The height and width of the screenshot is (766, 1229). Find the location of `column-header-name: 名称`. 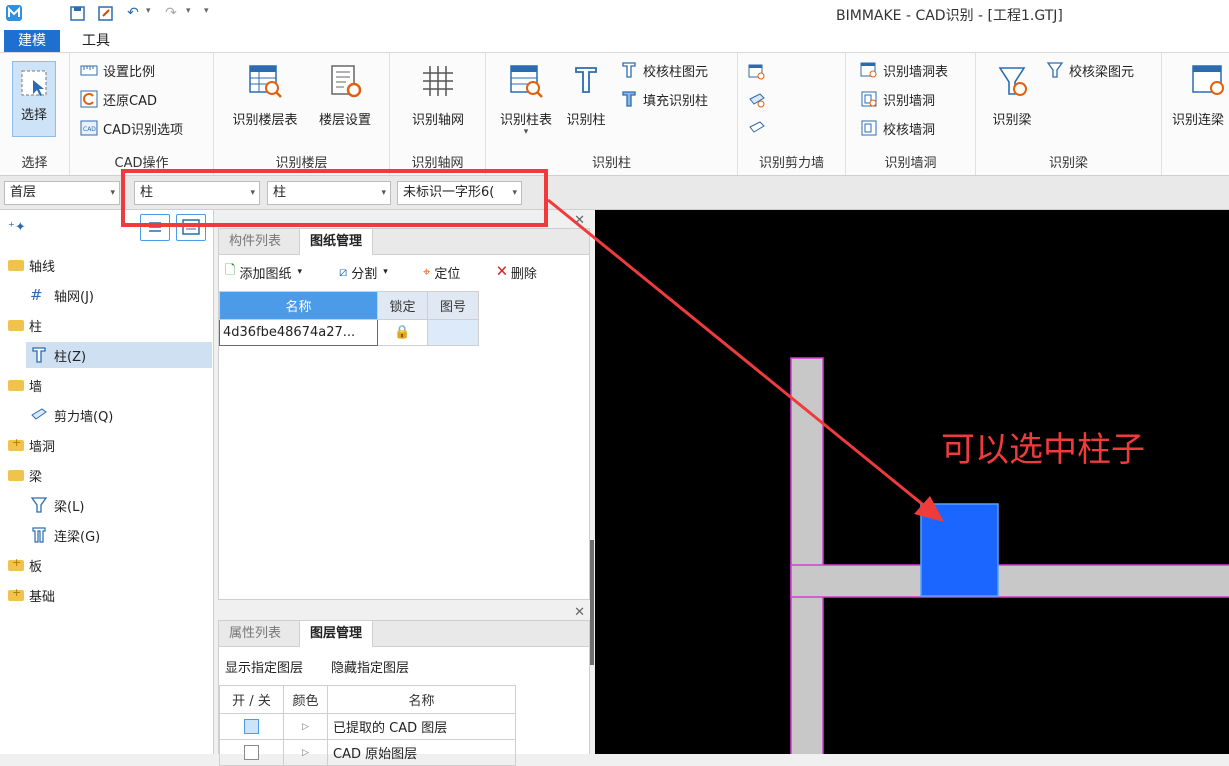

column-header-name: 名称 is located at coordinates (298, 305).